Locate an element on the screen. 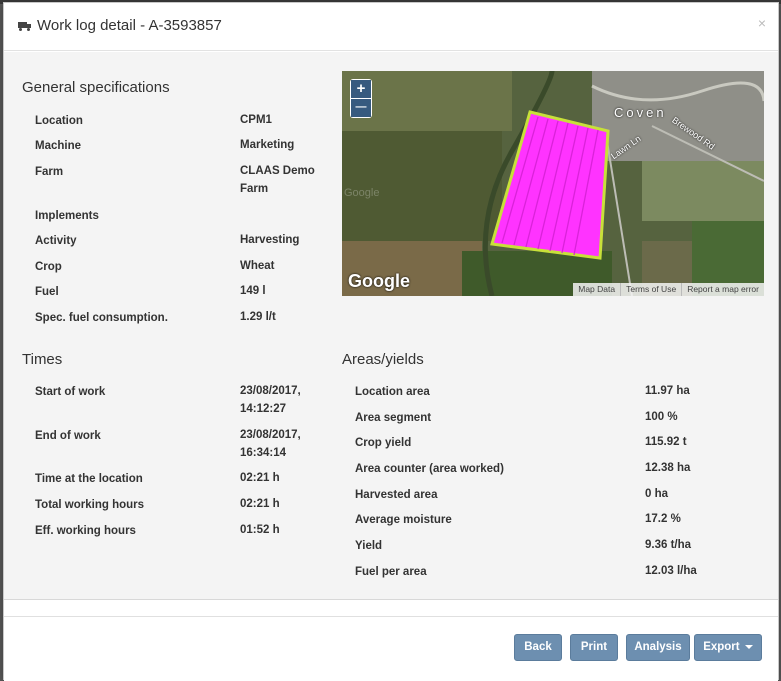 The height and width of the screenshot is (681, 781). back-button: Back is located at coordinates (538, 647).